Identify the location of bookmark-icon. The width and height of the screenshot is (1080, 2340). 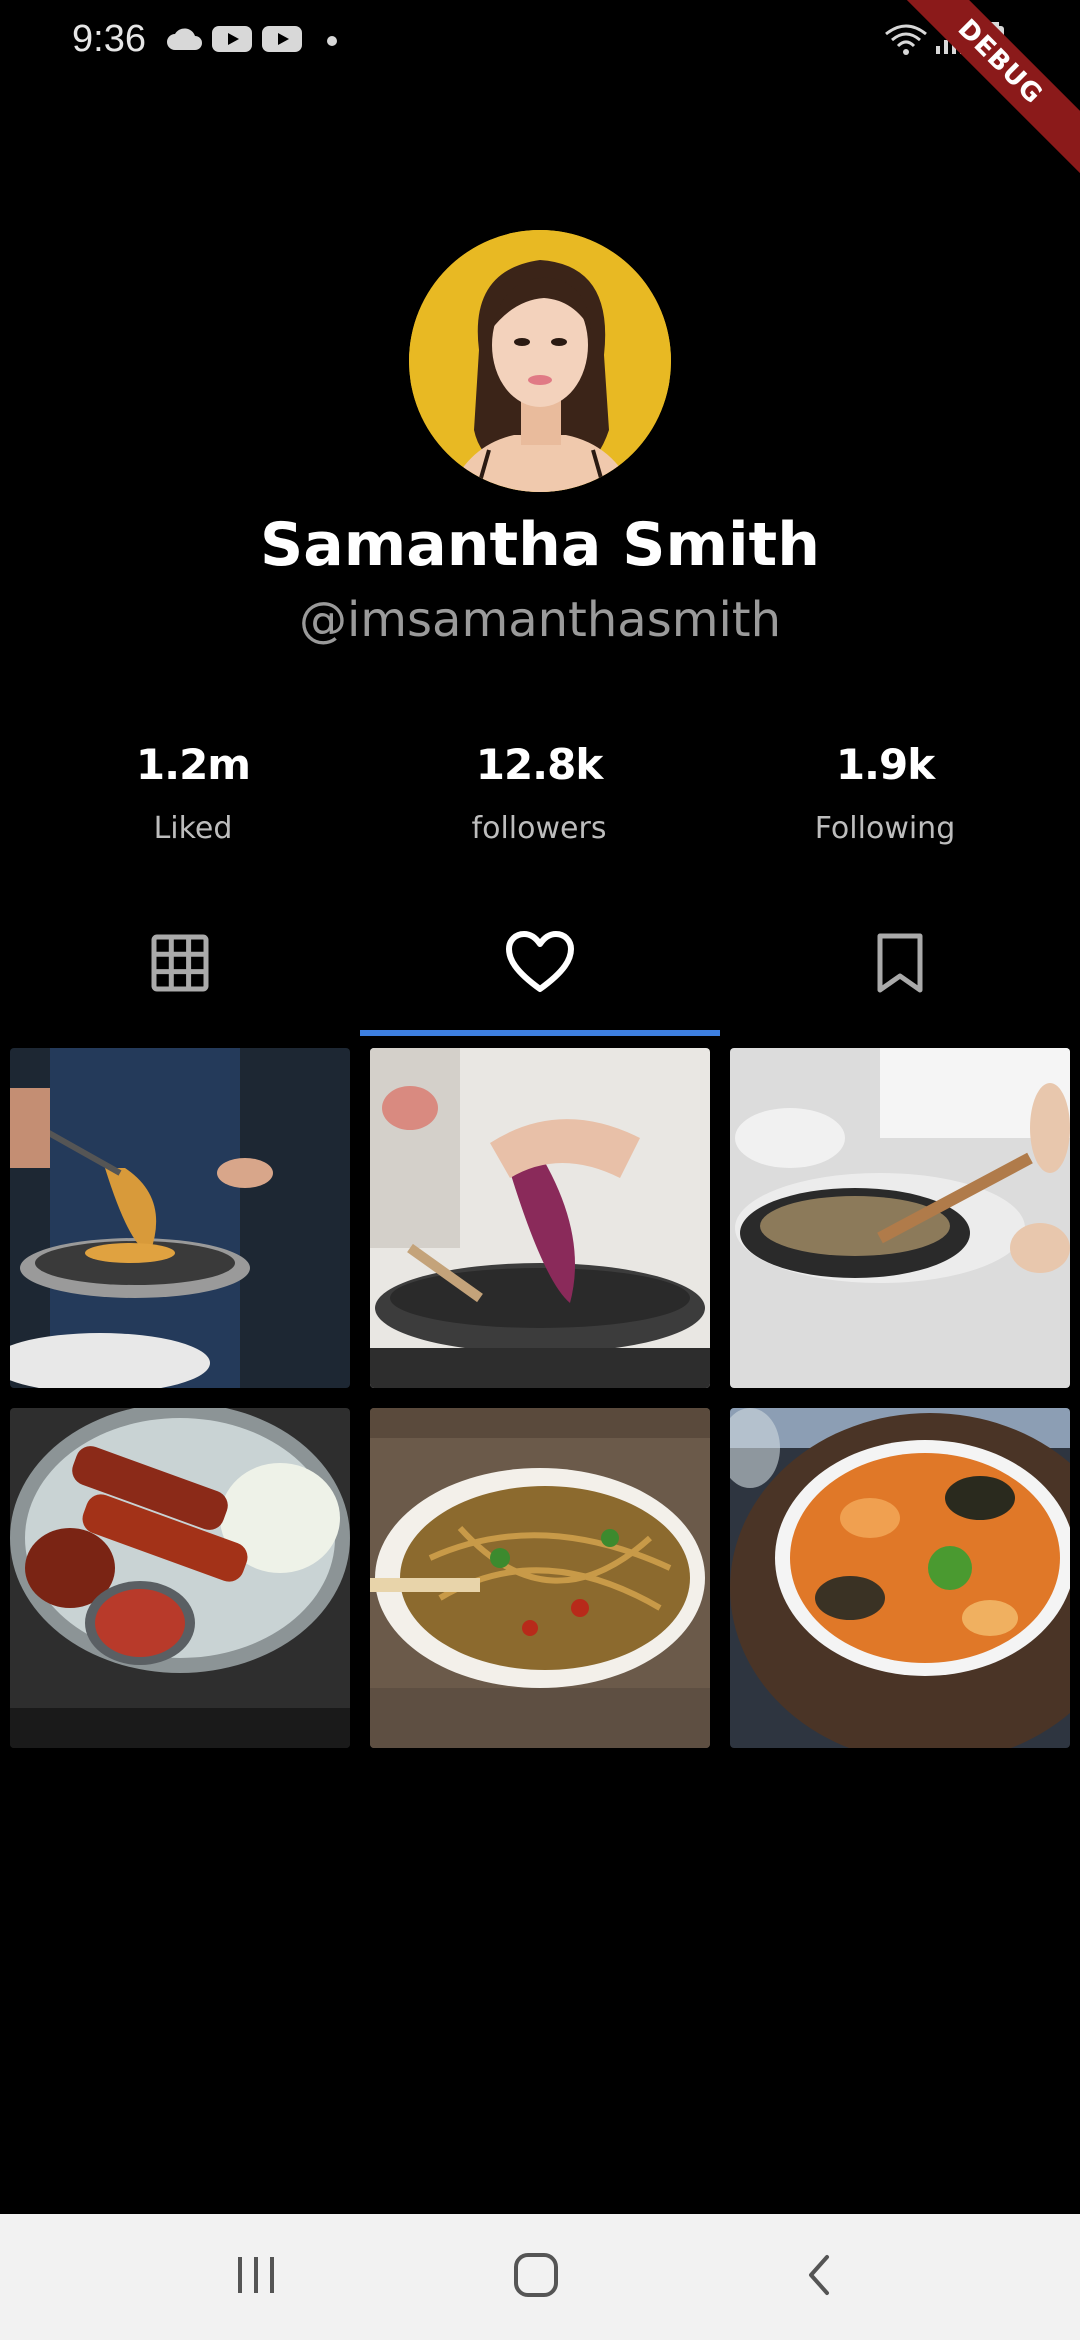
(900, 965).